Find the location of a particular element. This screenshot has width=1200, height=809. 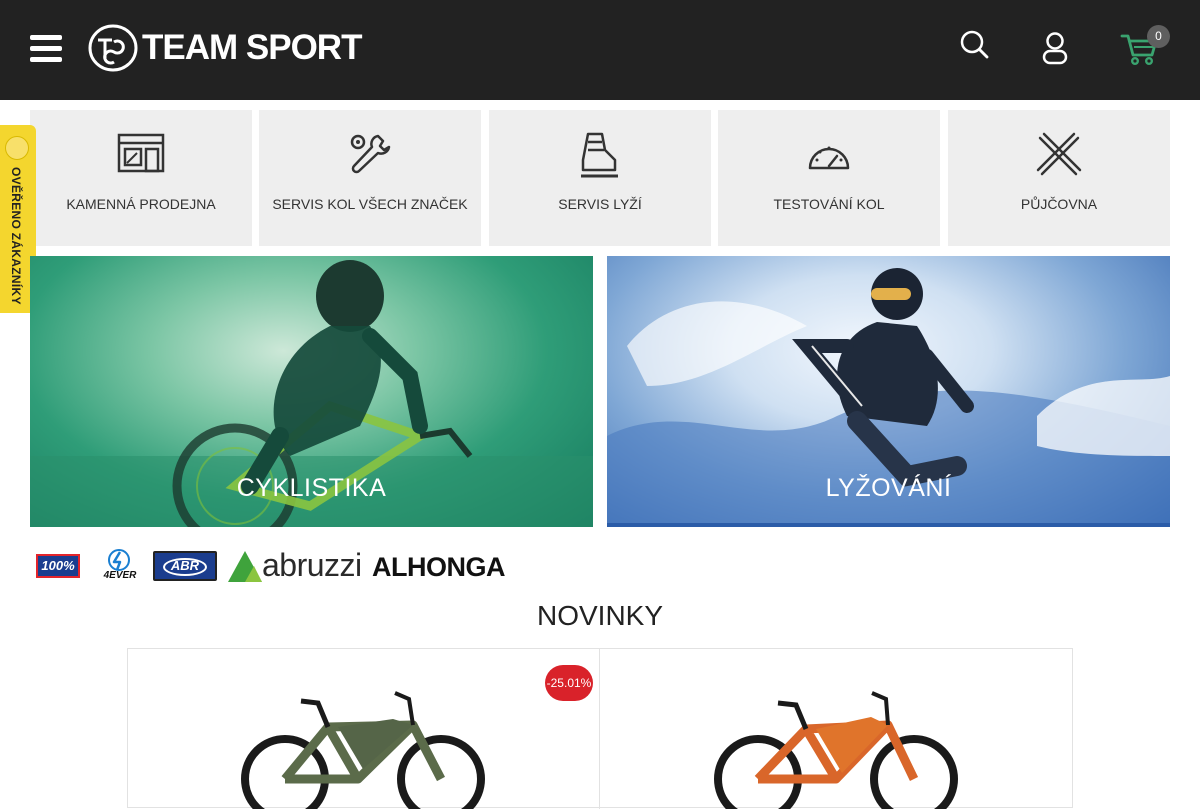

discount-badge: -25.01% is located at coordinates (569, 683).